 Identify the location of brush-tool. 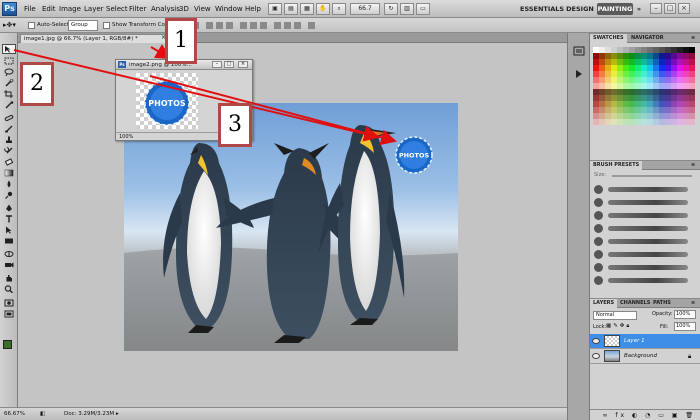
(9, 129).